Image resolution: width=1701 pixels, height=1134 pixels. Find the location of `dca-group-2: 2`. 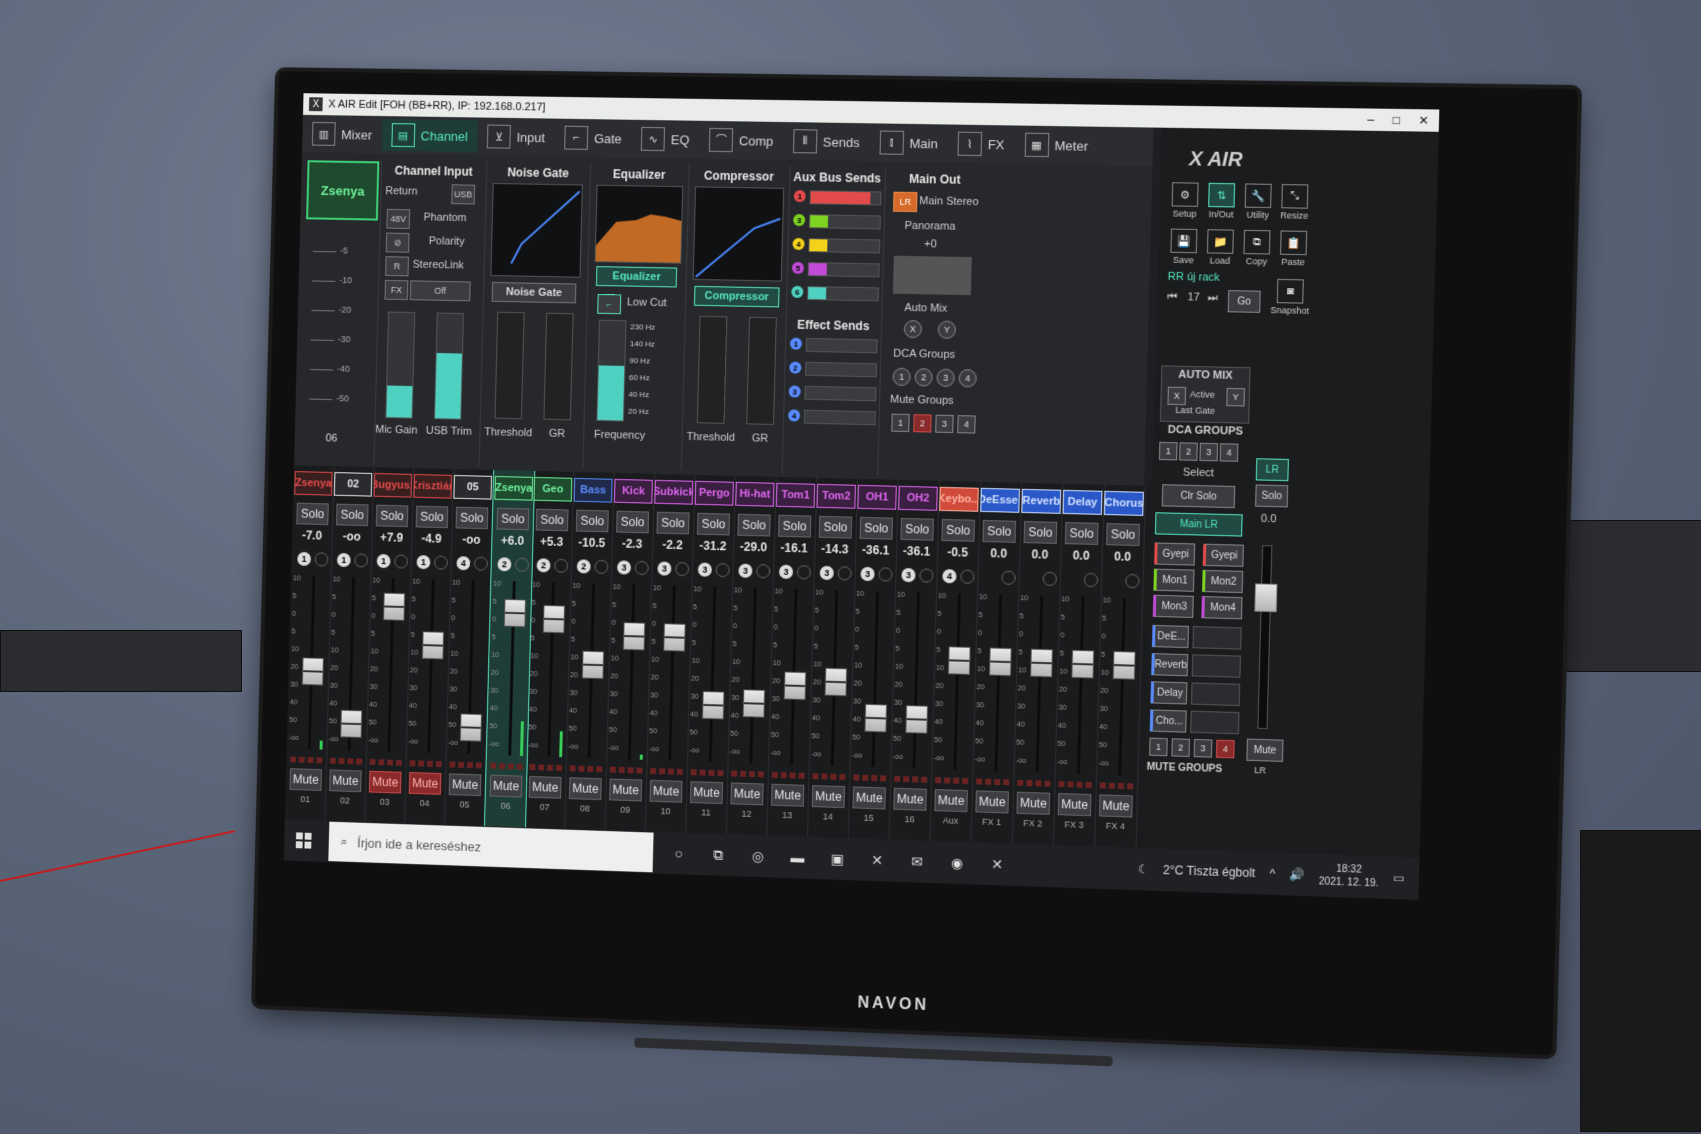

dca-group-2: 2 is located at coordinates (1188, 451).